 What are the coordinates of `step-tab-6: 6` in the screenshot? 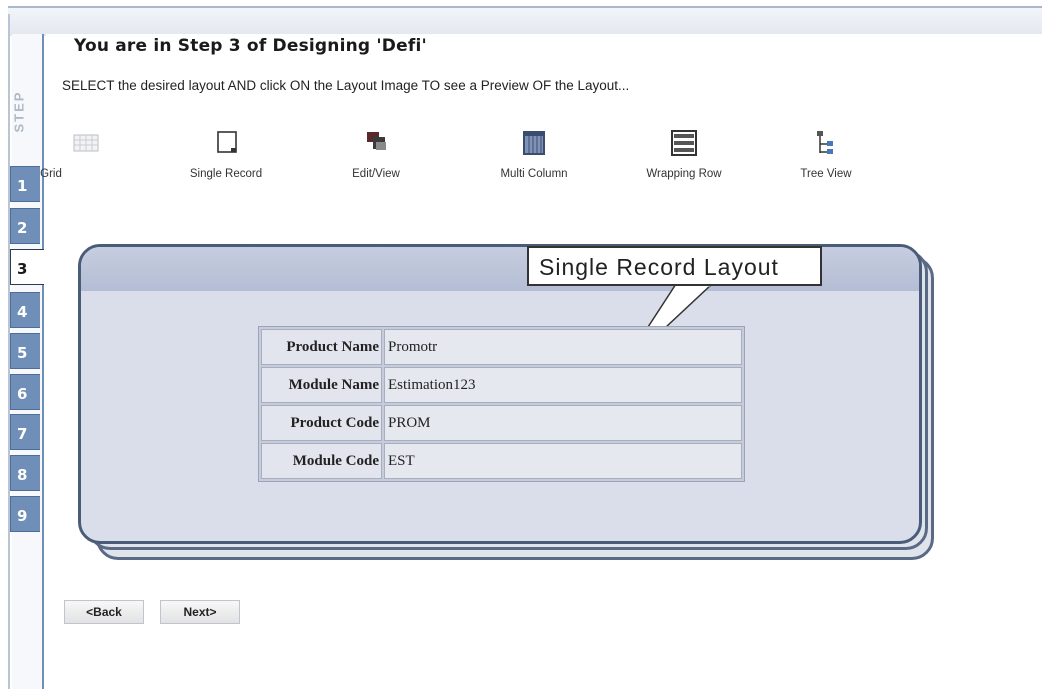 It's located at (25, 392).